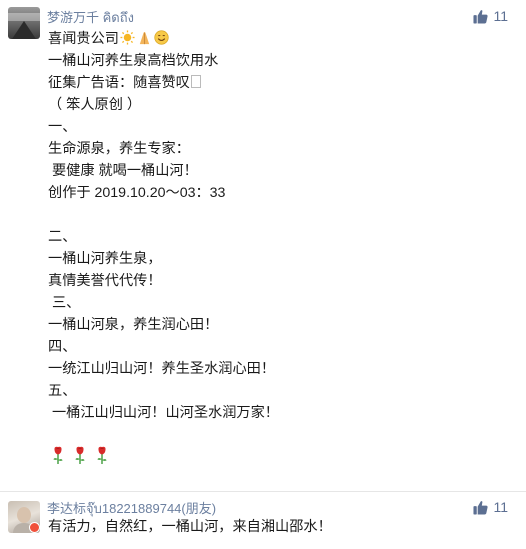  What do you see at coordinates (119, 149) in the screenshot?
I see `text-line: 生命源泉，养生专家：` at bounding box center [119, 149].